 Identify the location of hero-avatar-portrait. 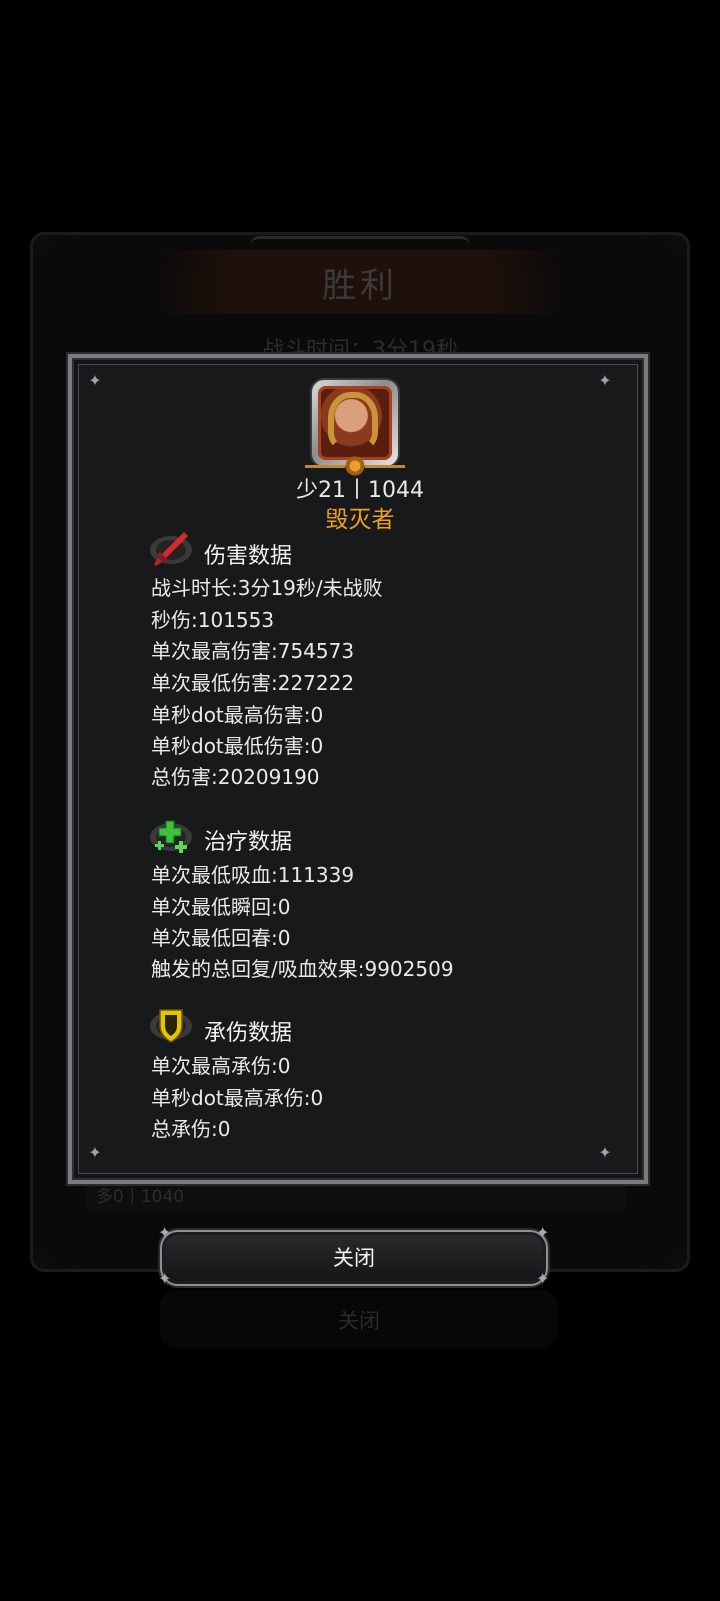
(353, 421).